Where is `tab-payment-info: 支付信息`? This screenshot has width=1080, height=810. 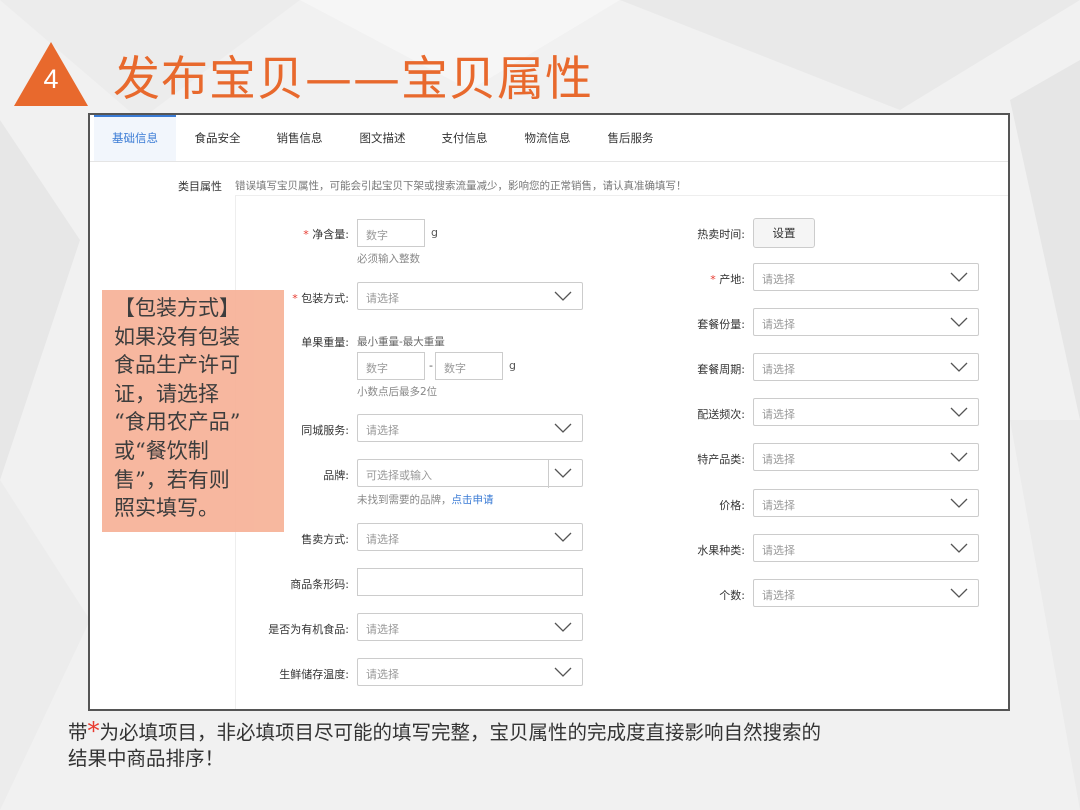
tab-payment-info: 支付信息 is located at coordinates (464, 137).